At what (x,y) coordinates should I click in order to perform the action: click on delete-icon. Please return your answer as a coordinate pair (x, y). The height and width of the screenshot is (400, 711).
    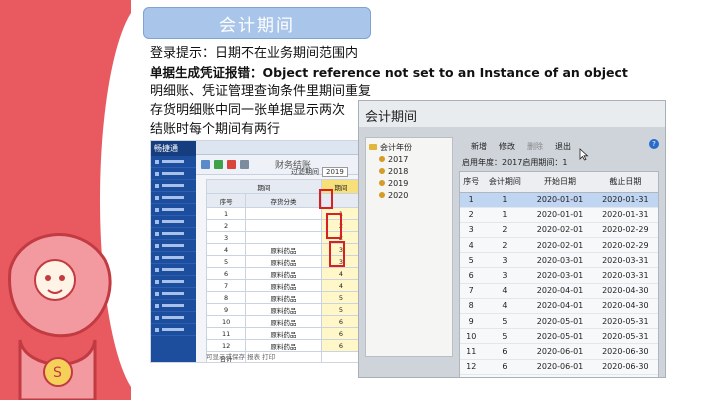
    Looking at the image, I should click on (231, 164).